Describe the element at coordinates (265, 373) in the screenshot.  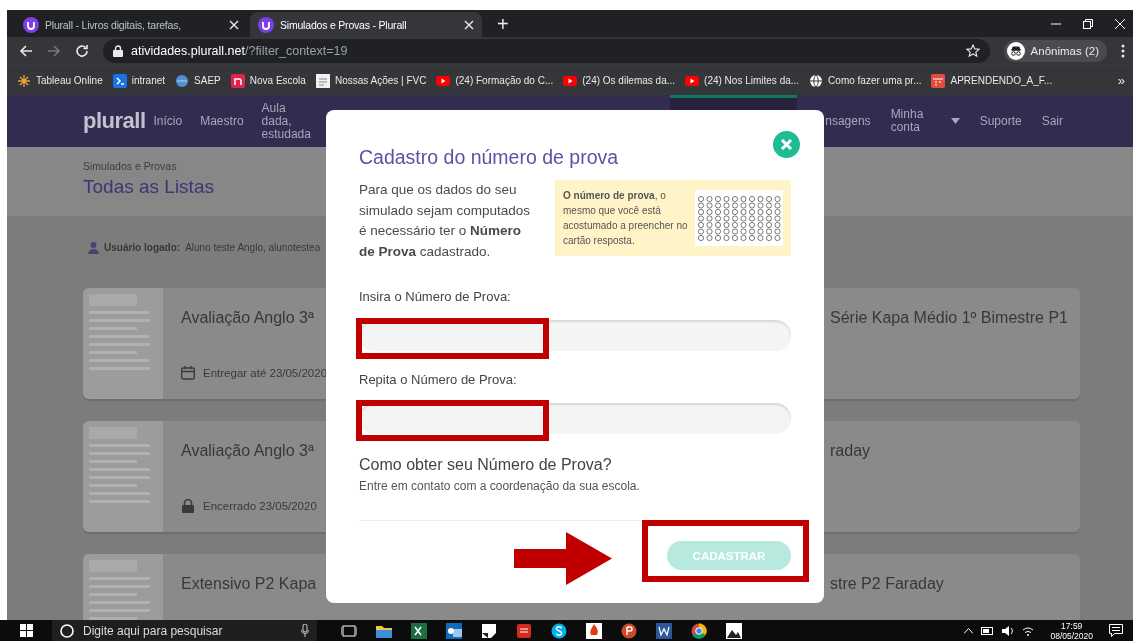
I see `due-date: Entregar até 23/05/2020` at that location.